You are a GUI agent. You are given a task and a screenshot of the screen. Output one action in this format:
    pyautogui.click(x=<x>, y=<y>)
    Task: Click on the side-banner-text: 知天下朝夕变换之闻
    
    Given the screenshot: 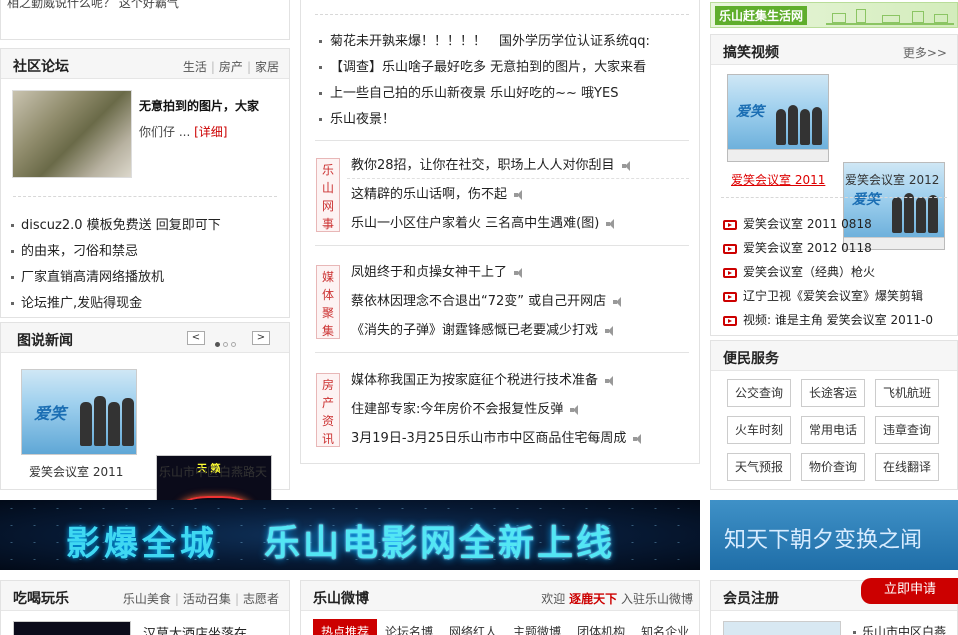 What is the action you would take?
    pyautogui.click(x=823, y=540)
    